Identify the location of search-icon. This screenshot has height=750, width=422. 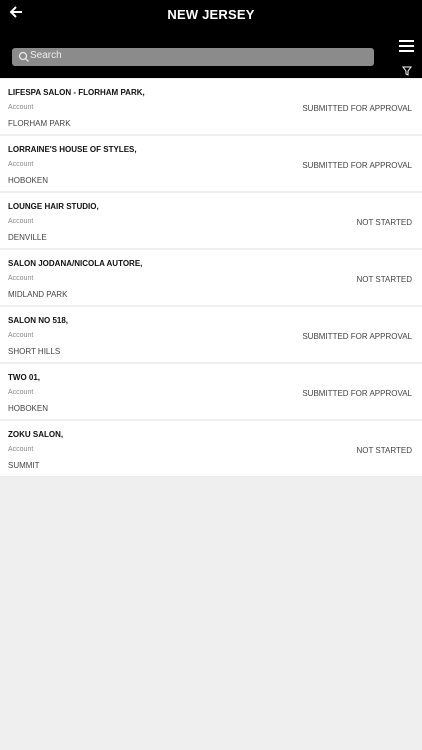
(23, 56).